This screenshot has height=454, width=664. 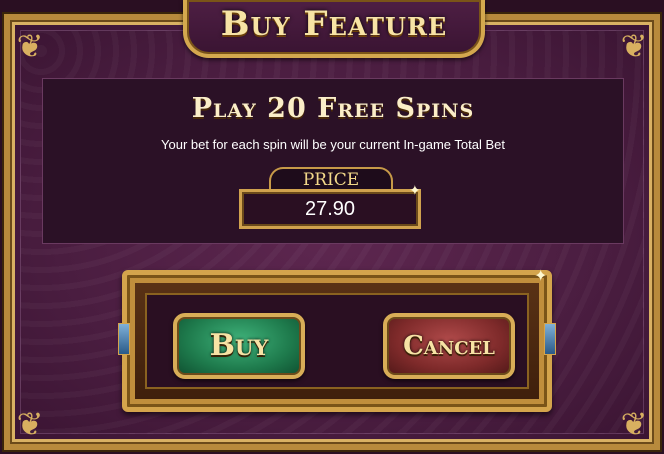 What do you see at coordinates (449, 346) in the screenshot?
I see `cancel-button: Cancel` at bounding box center [449, 346].